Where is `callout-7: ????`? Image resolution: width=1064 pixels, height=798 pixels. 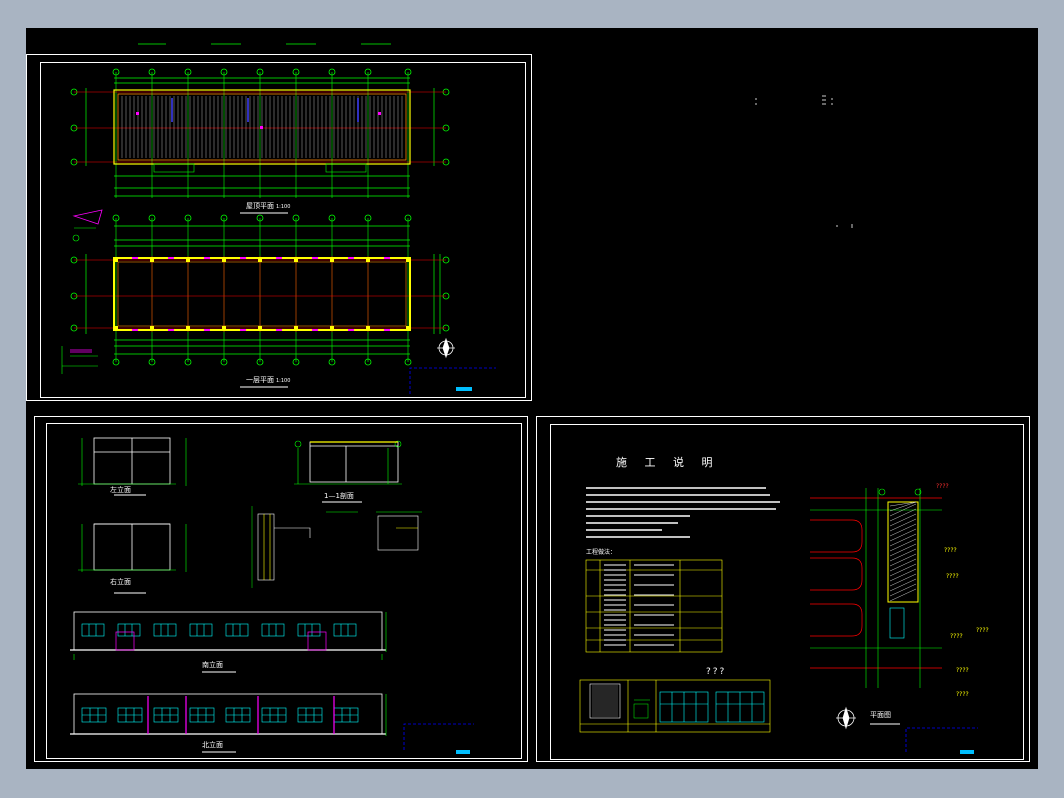 callout-7: ???? is located at coordinates (962, 694).